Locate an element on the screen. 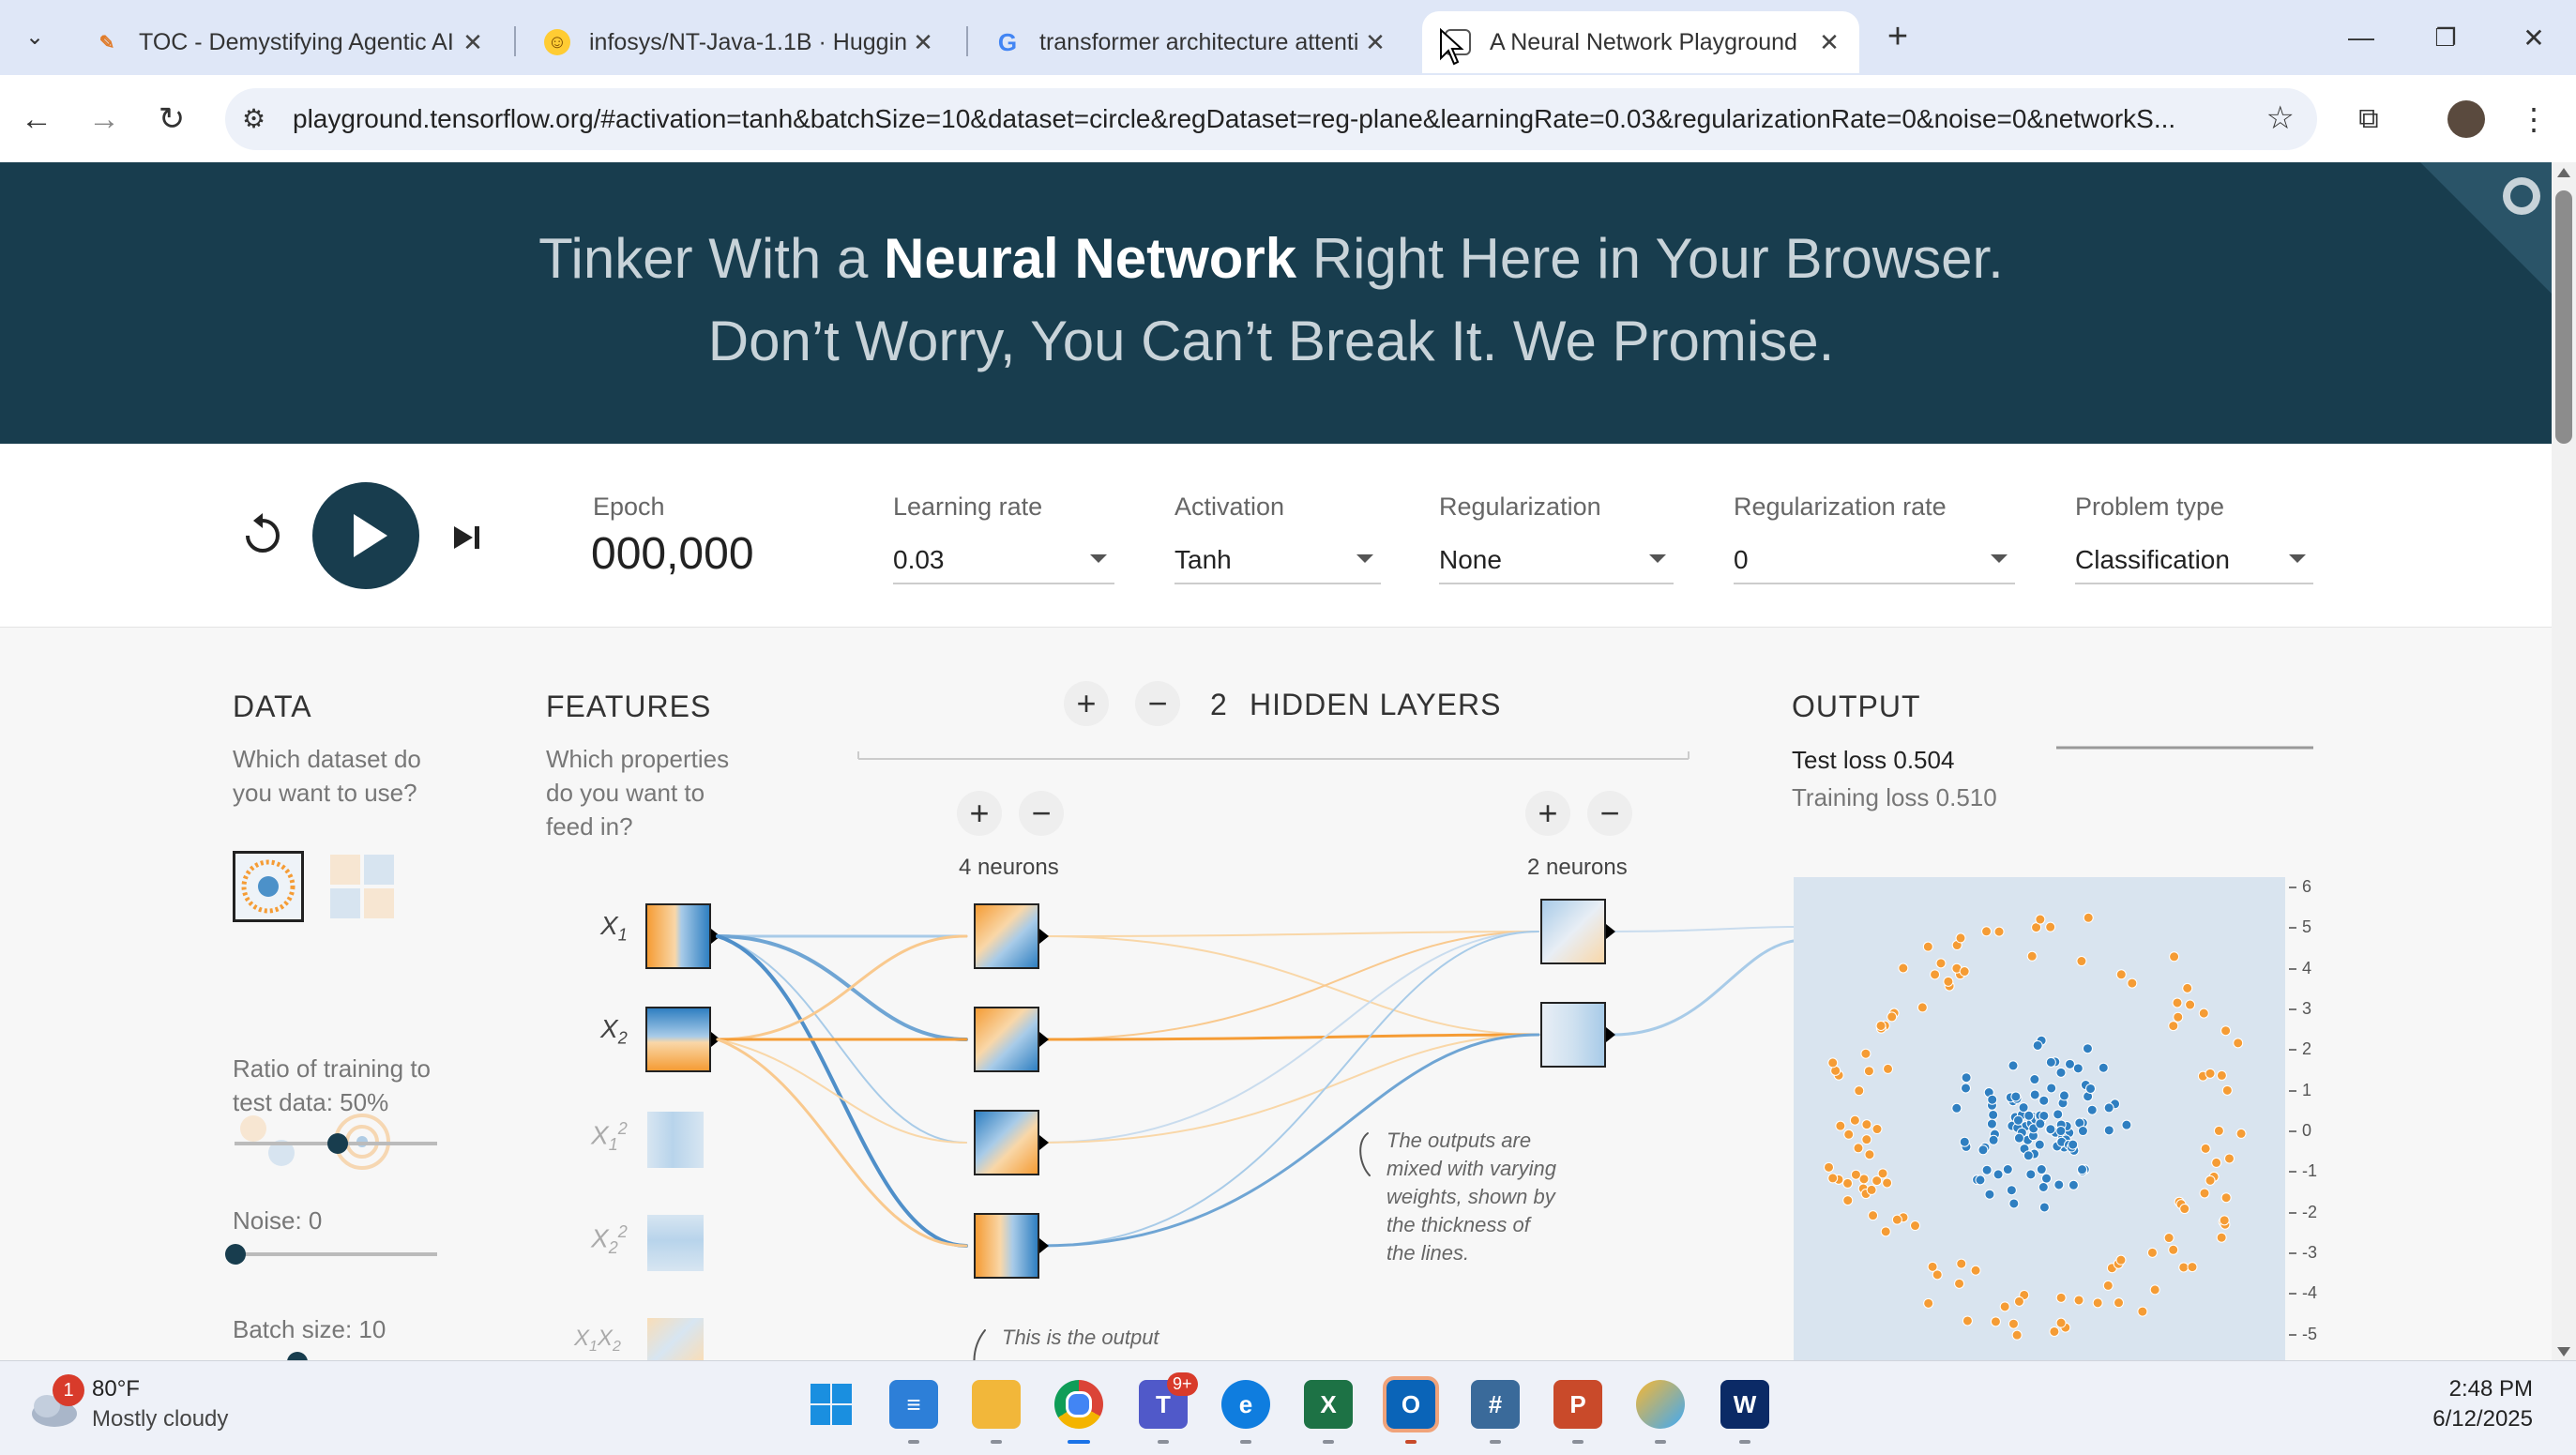 The height and width of the screenshot is (1455, 2576). back-button: ← is located at coordinates (36, 119).